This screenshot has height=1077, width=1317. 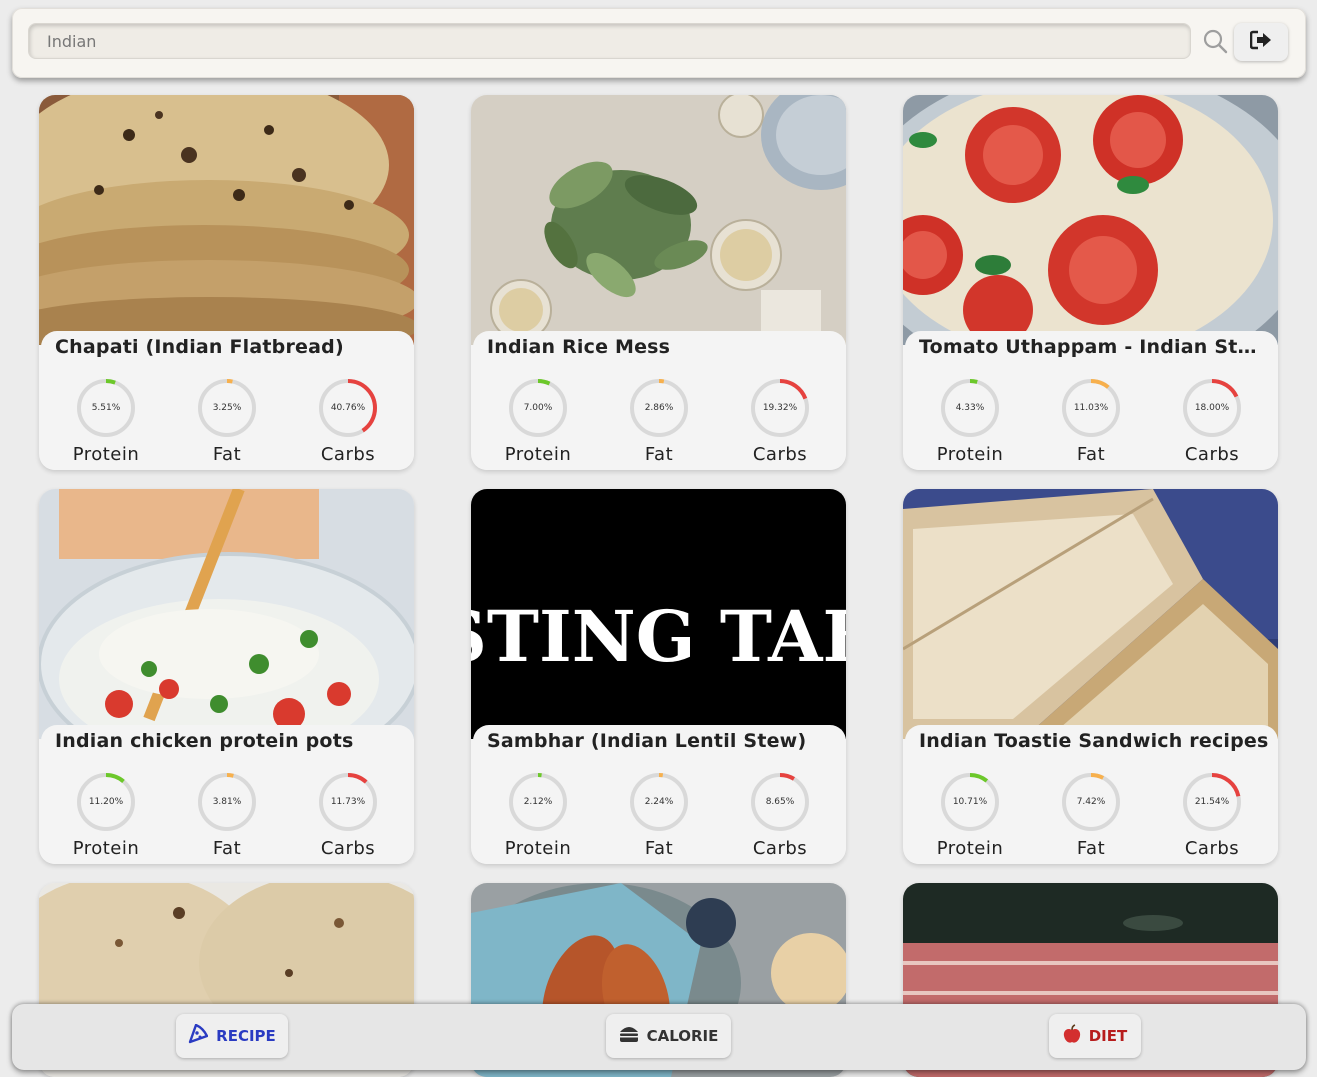 I want to click on fat-value: 11.03%, so click(x=1091, y=408).